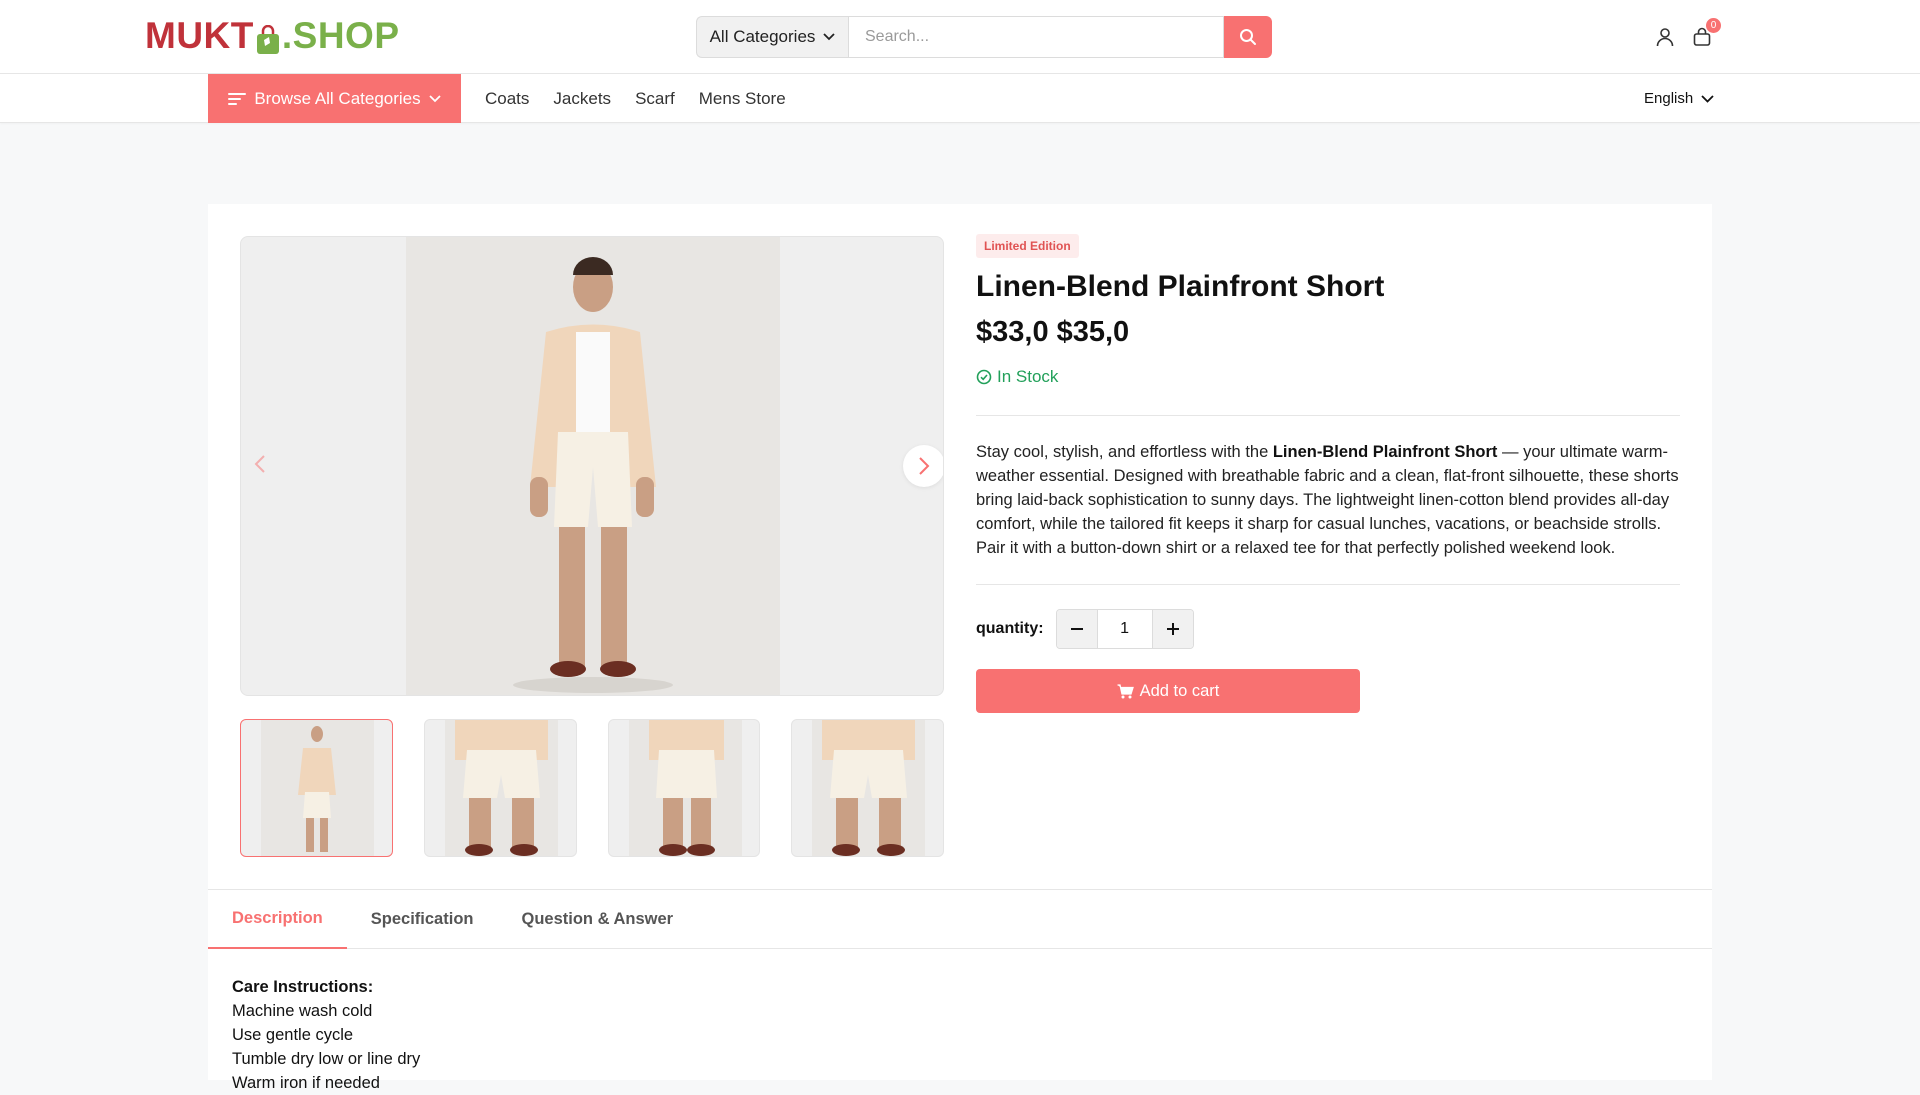 The image size is (1920, 1095). What do you see at coordinates (302, 1011) in the screenshot?
I see `care-line: Machine wash cold` at bounding box center [302, 1011].